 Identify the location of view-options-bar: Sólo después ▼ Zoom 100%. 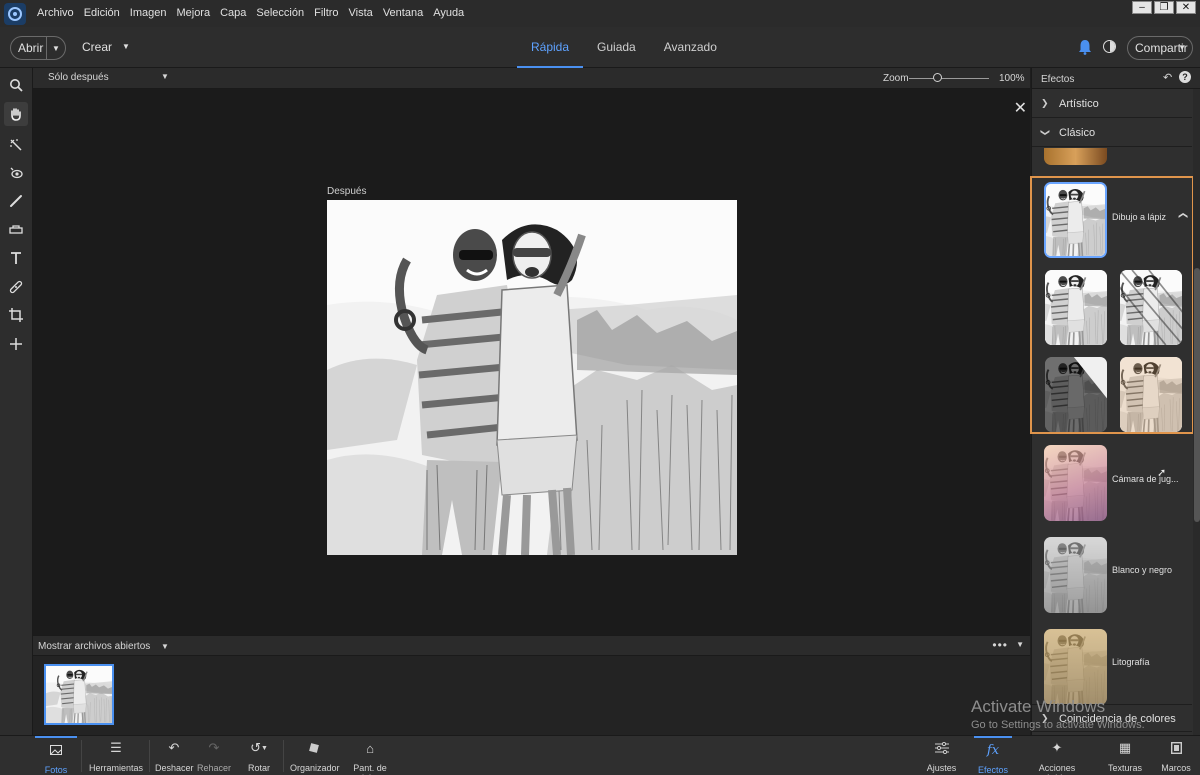
(531, 78).